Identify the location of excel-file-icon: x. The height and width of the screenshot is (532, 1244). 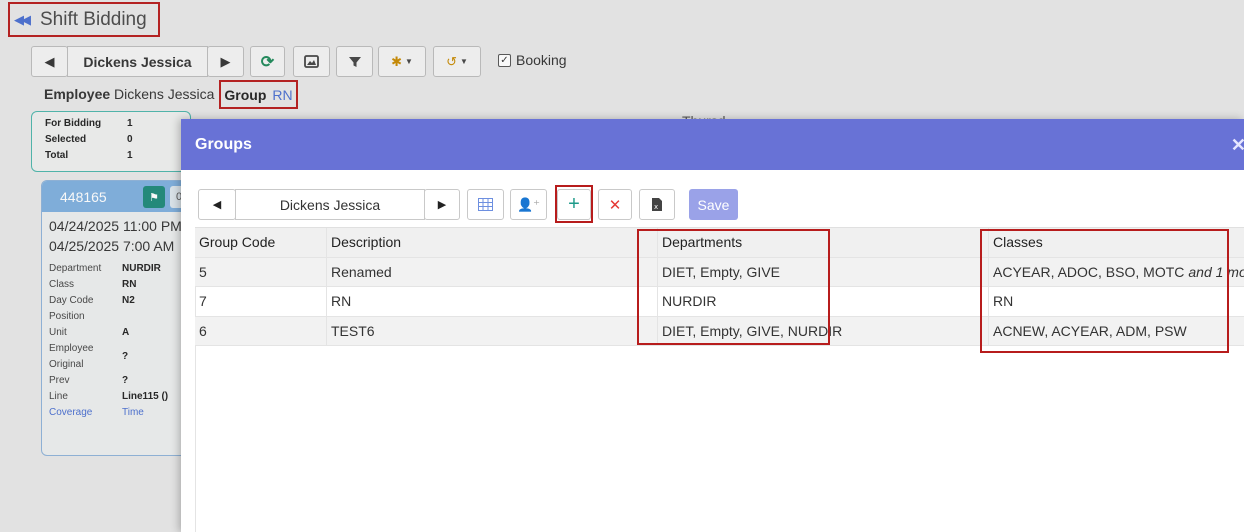
(657, 204).